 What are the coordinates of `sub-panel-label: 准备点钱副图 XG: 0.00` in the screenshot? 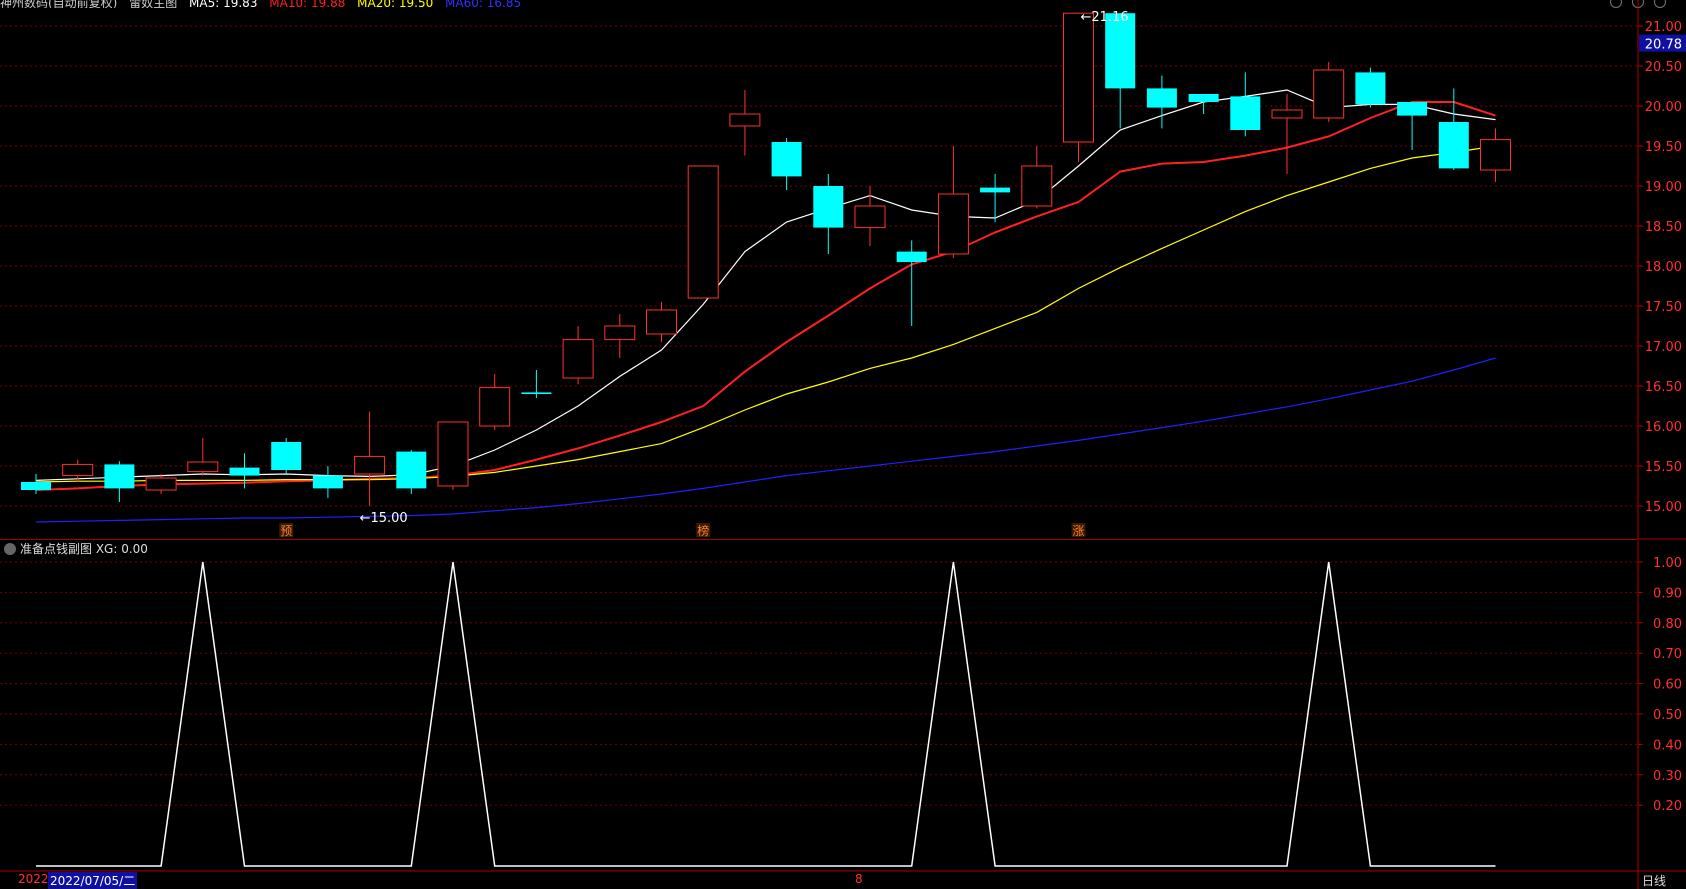 It's located at (84, 549).